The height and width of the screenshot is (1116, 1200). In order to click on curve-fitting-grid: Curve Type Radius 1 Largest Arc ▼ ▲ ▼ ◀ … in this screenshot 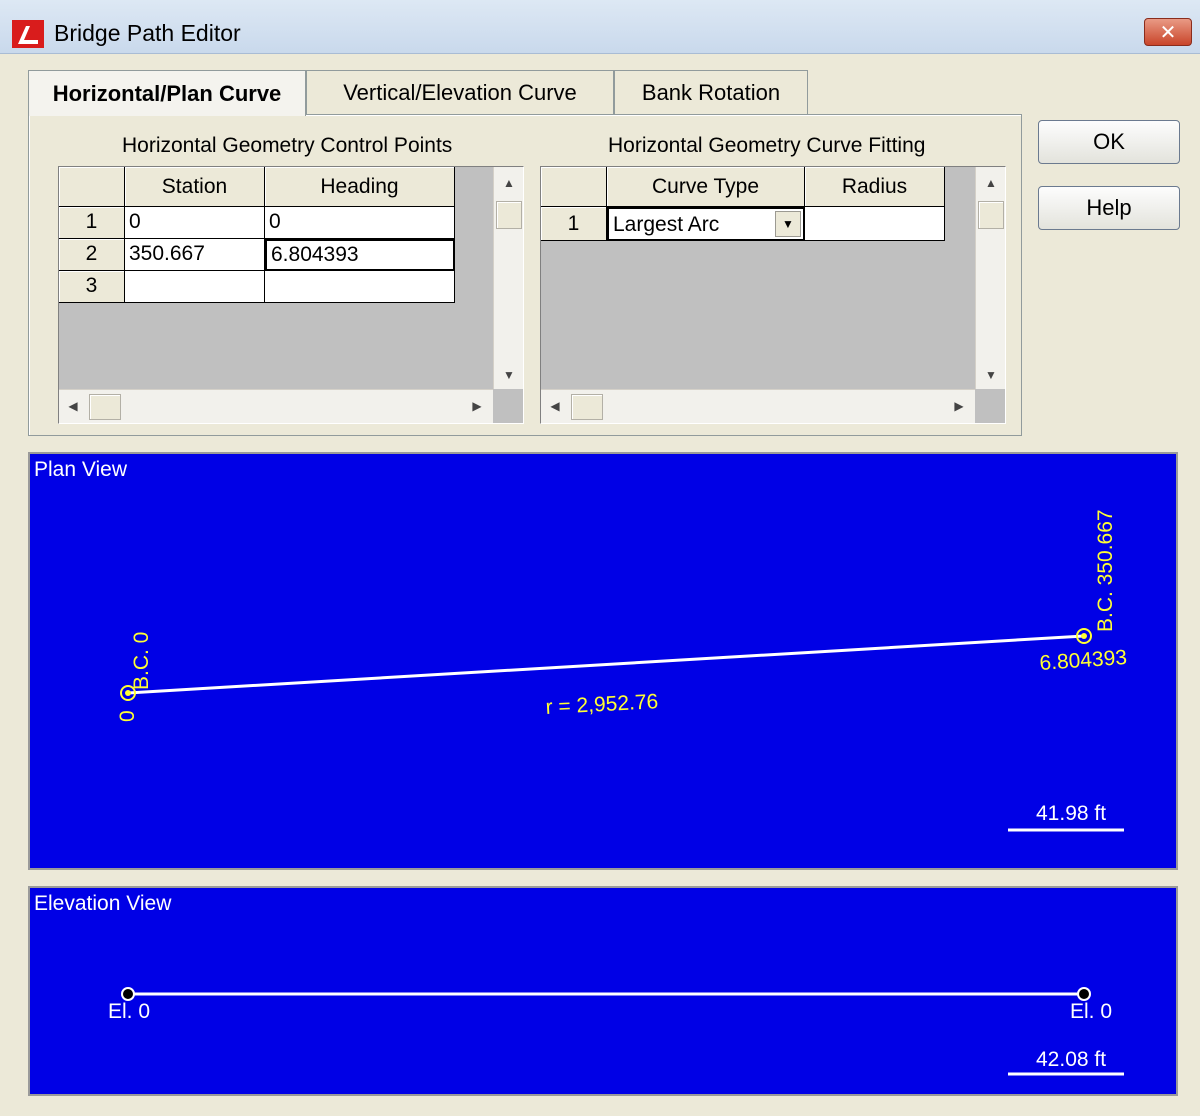, I will do `click(773, 295)`.